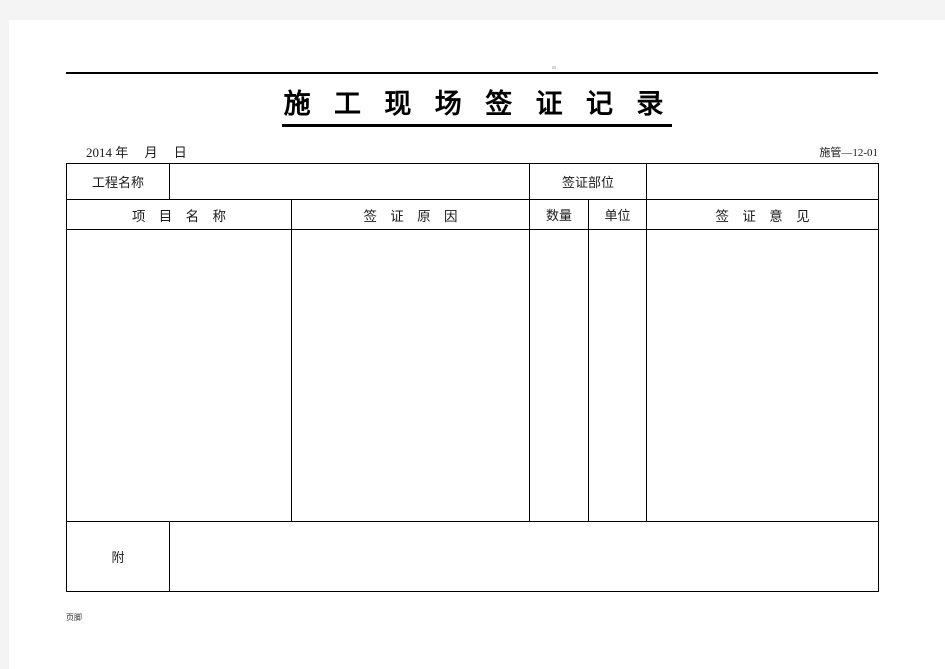  Describe the element at coordinates (349, 181) in the screenshot. I see `cell-project-name-value` at that location.